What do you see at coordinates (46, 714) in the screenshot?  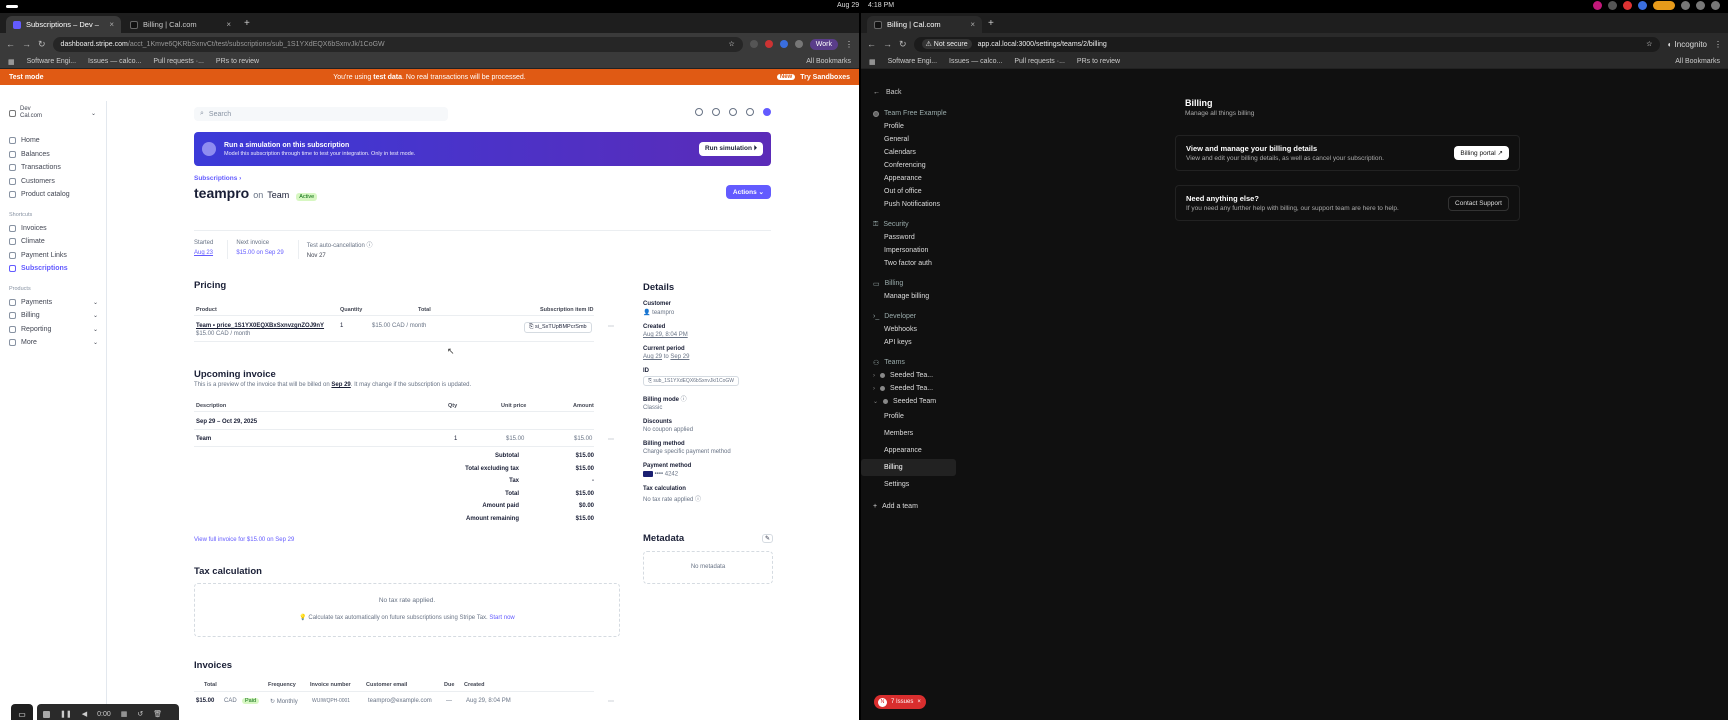 I see `stop-icon` at bounding box center [46, 714].